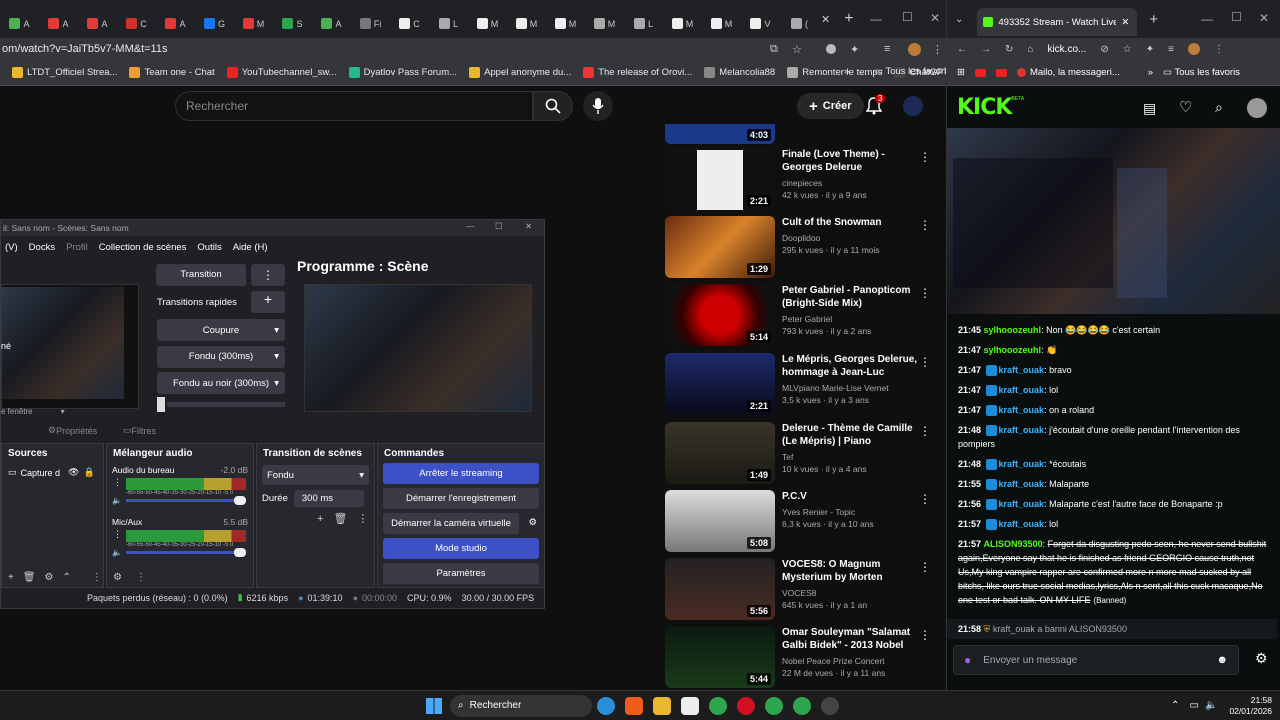  Describe the element at coordinates (598, 106) in the screenshot. I see `mic-button` at that location.